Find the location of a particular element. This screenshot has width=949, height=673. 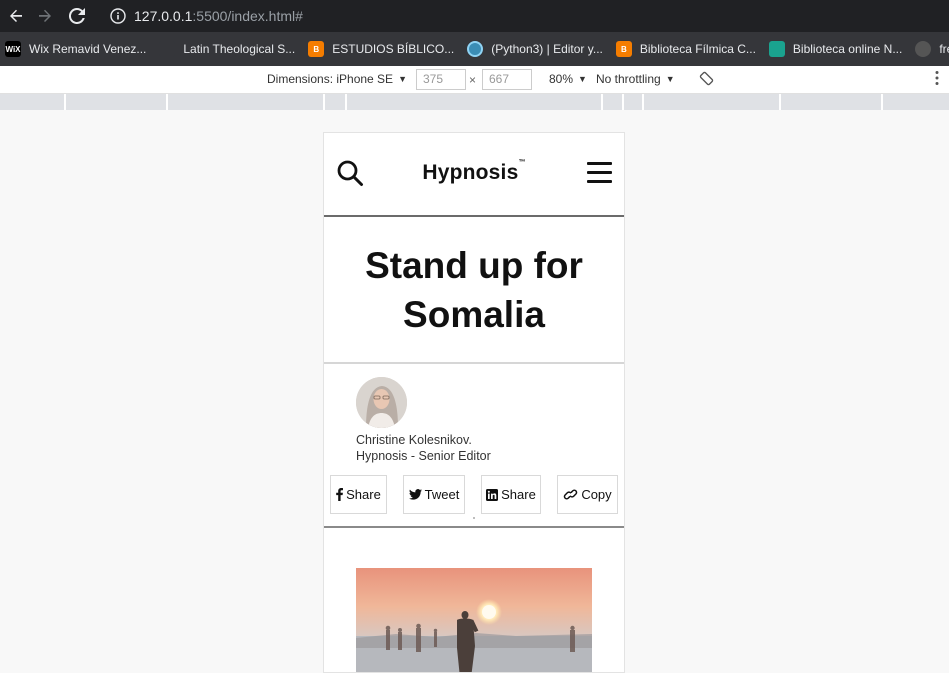

author-name: Christine Kolesnikov. is located at coordinates (414, 440).